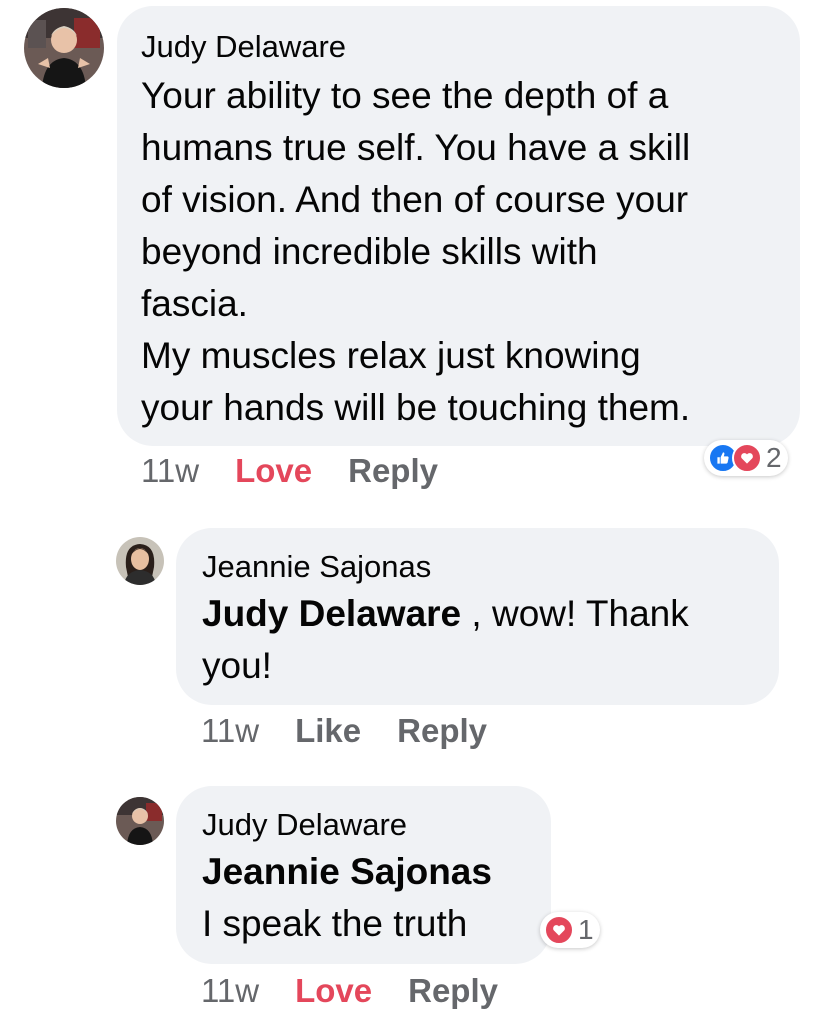 The image size is (828, 1017). I want to click on reaction-summary: 2, so click(746, 458).